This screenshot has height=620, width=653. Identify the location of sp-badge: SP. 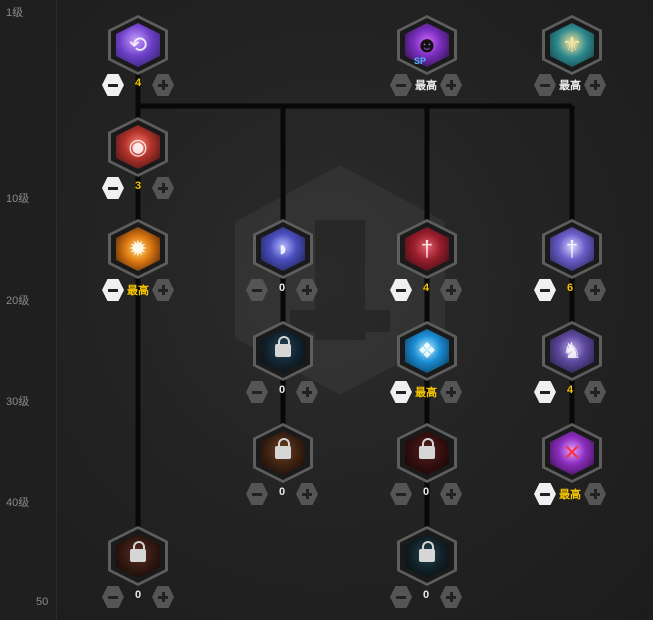
(420, 61).